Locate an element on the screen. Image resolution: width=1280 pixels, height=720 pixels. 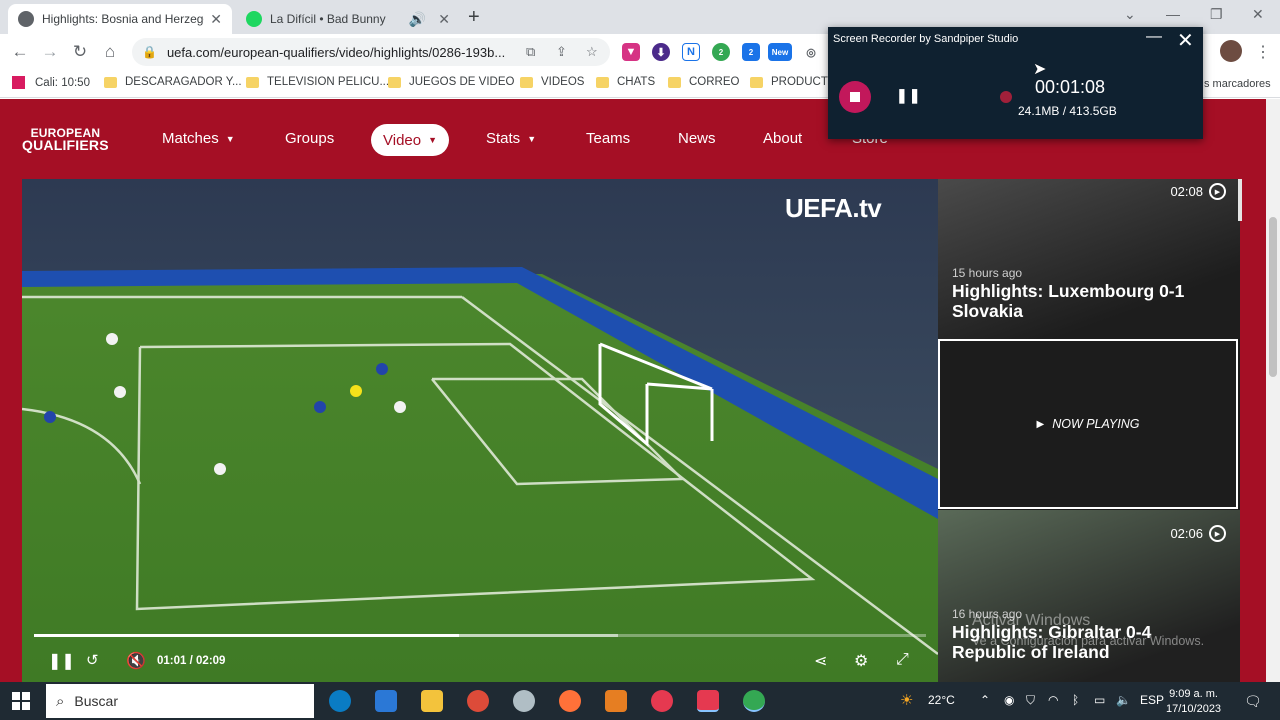
video-progress-bar is located at coordinates (480, 635).